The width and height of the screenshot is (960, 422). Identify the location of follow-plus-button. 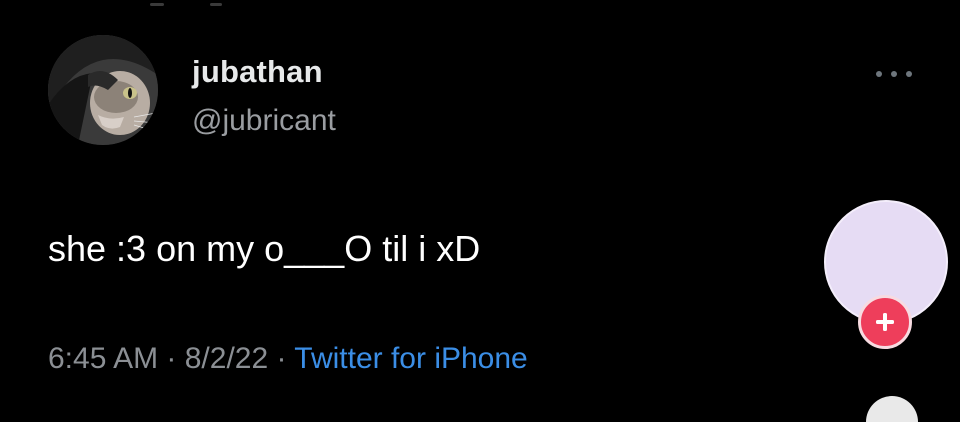
(885, 322).